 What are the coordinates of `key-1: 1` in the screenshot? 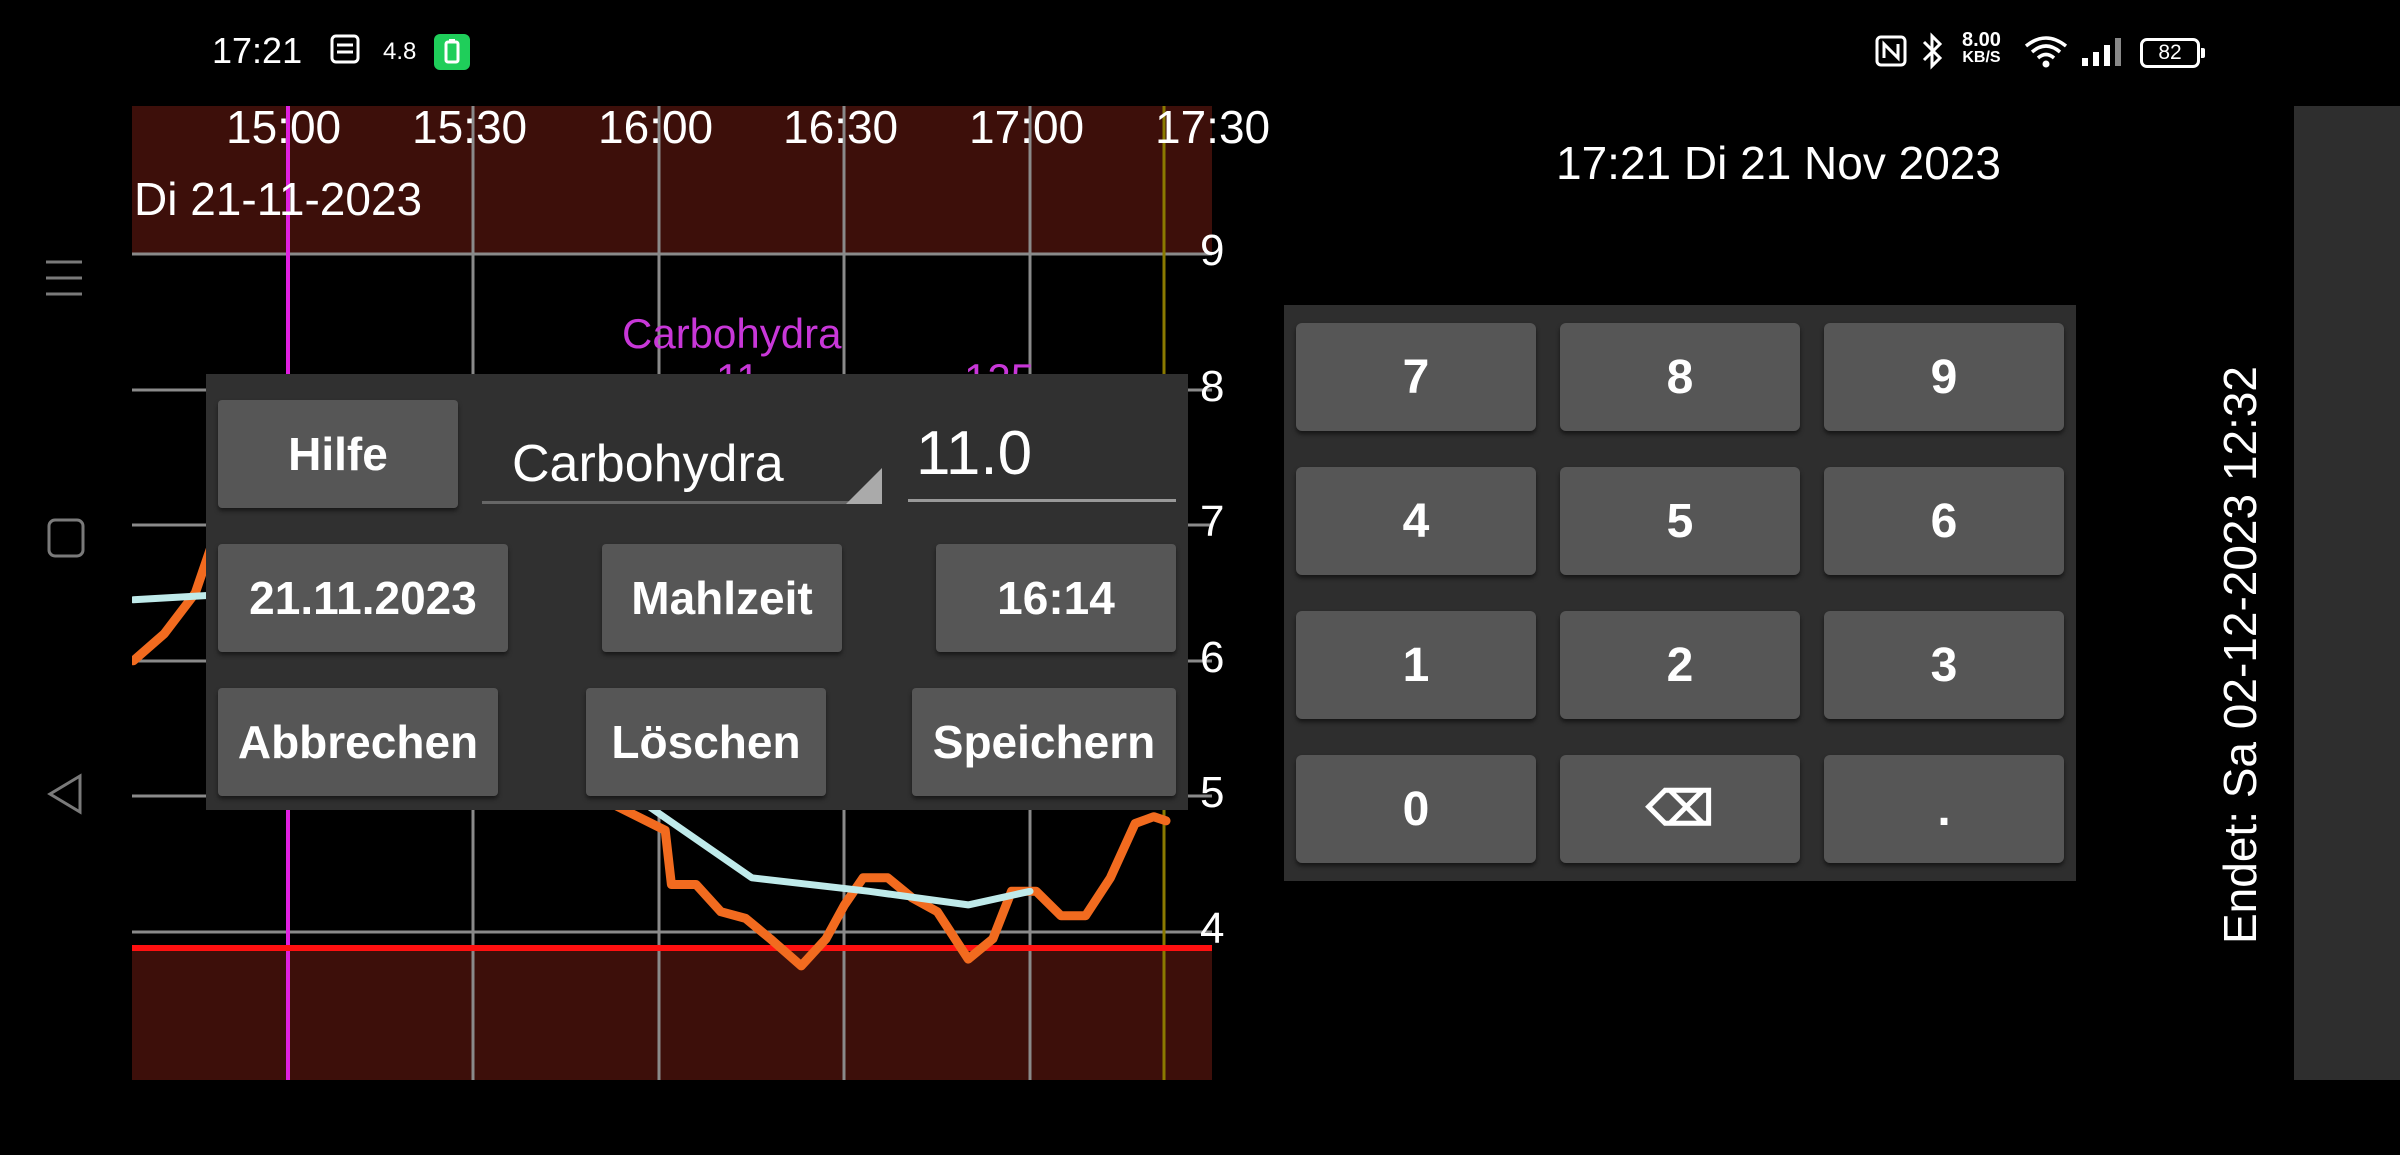 It's located at (1416, 665).